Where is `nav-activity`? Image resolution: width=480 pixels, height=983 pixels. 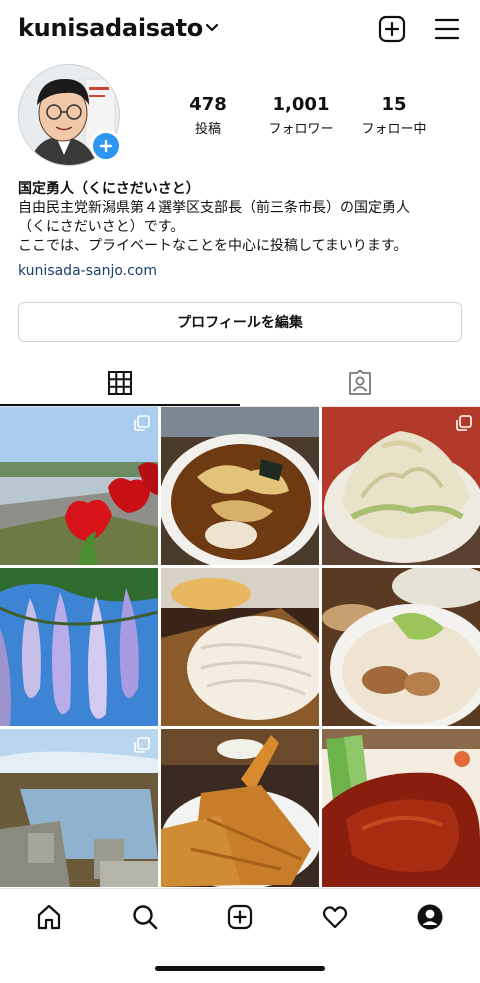
nav-activity is located at coordinates (335, 917).